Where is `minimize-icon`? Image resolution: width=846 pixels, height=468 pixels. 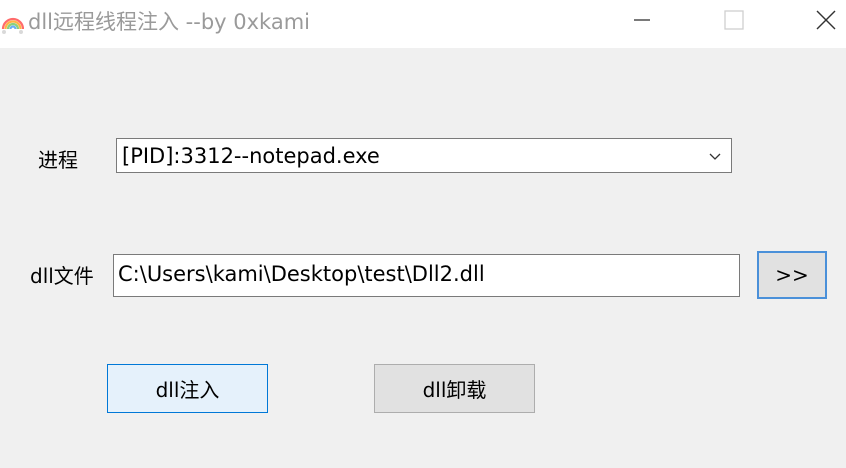 minimize-icon is located at coordinates (642, 22).